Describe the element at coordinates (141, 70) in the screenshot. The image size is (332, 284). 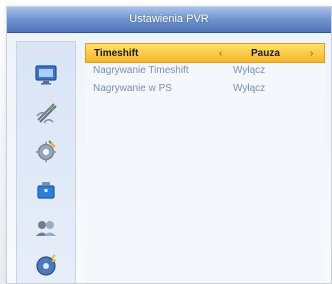
I see `timeshift-recording-label: Nagrywanie Timeshift` at that location.